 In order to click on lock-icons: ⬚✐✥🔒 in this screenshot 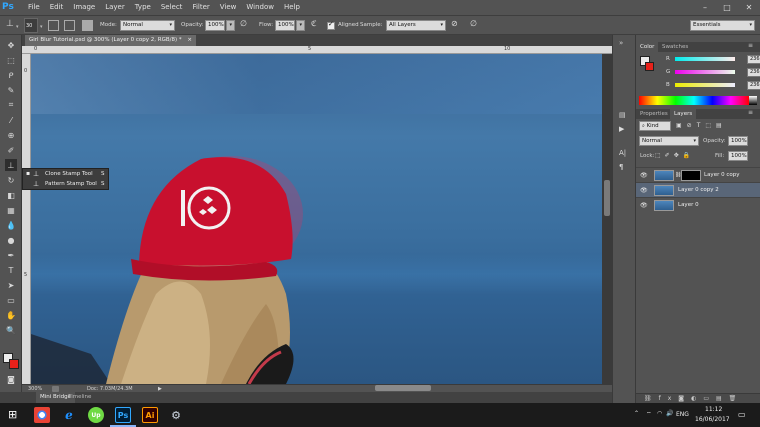, I will do `click(674, 155)`.